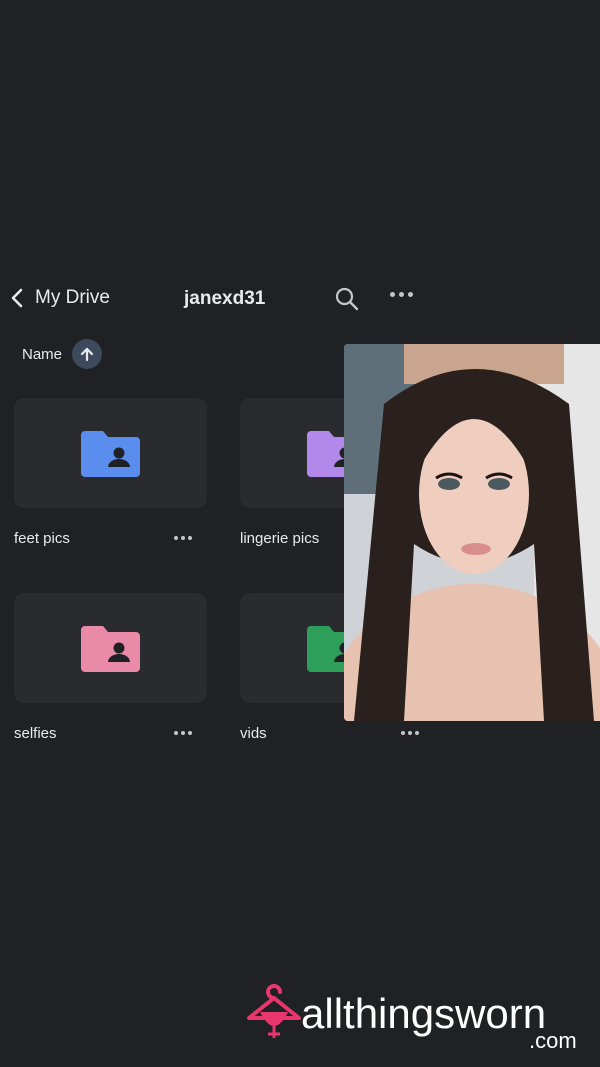  Describe the element at coordinates (424, 1013) in the screenshot. I see `watermark-brand: allthingsworn` at that location.